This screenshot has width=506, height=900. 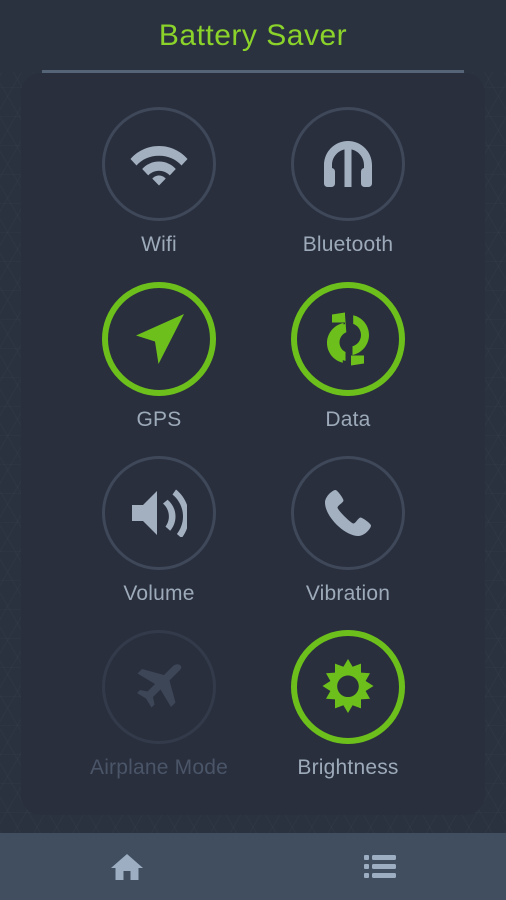 I want to click on toggle-gps-ring, so click(x=159, y=339).